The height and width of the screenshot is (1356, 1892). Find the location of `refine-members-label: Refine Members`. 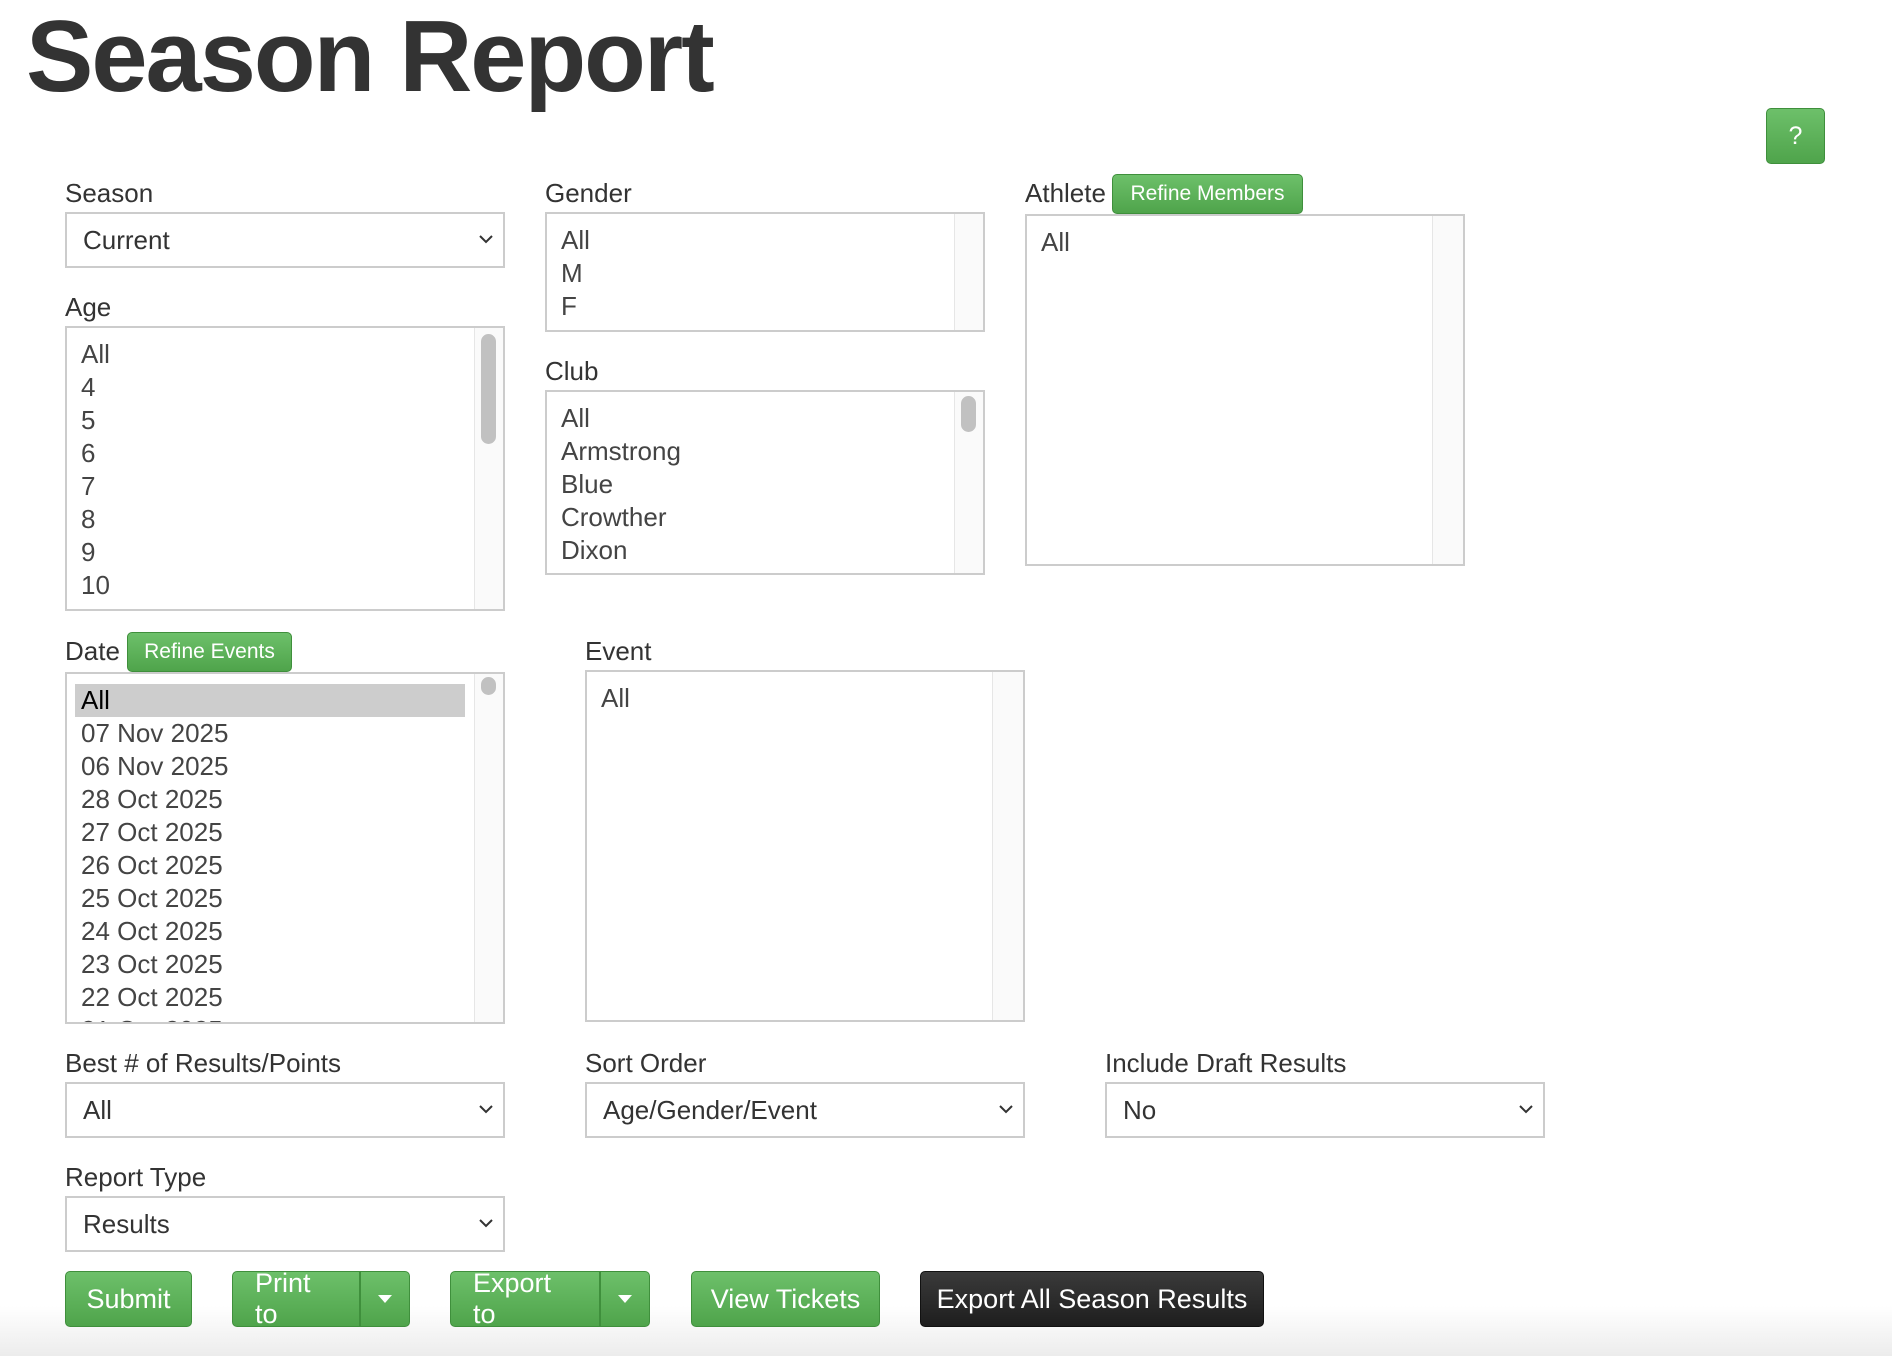

refine-members-label: Refine Members is located at coordinates (1207, 193).